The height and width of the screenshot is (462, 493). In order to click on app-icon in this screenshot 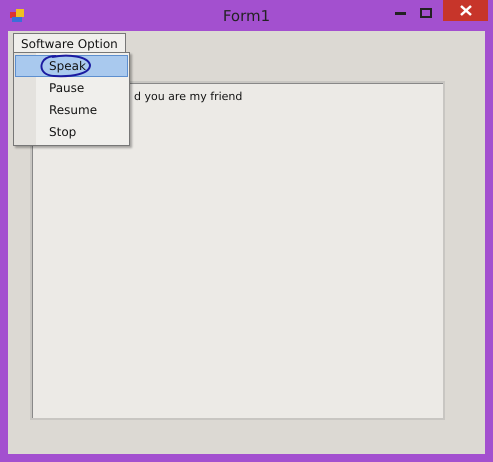, I will do `click(17, 15)`.